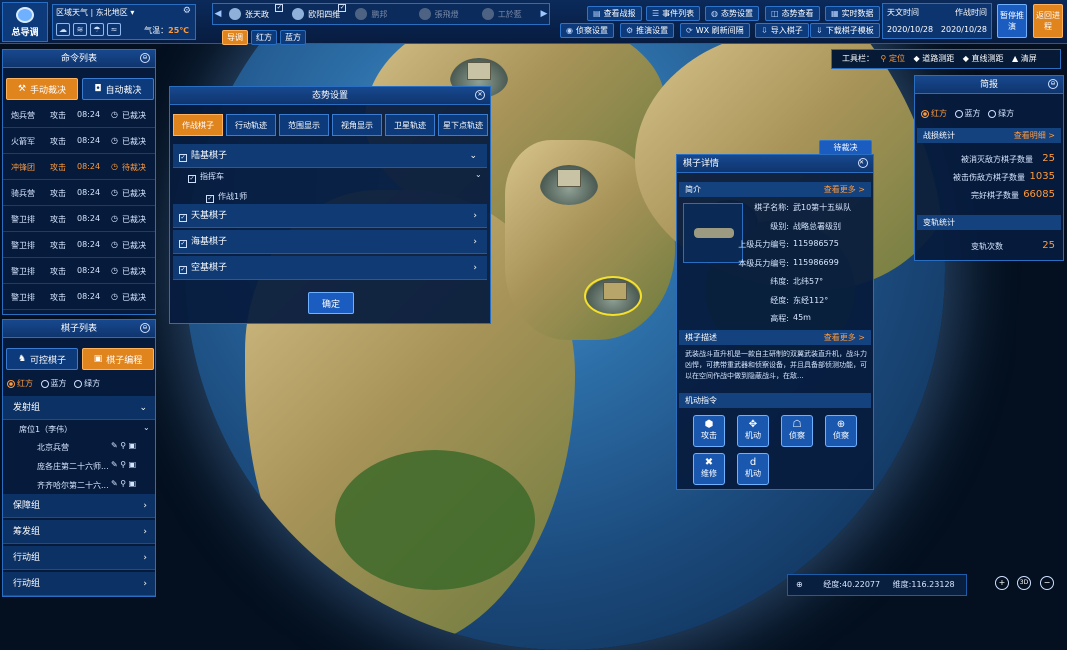 Image resolution: width=1067 pixels, height=650 pixels. What do you see at coordinates (709, 469) in the screenshot?
I see `order-repair-button: ✖ 维修` at bounding box center [709, 469].